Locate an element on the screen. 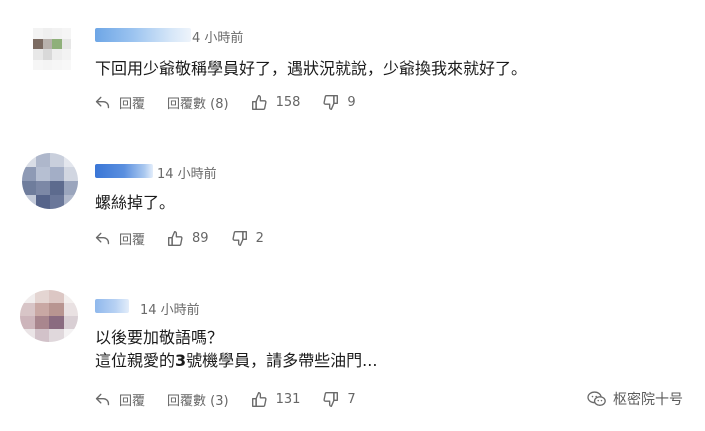 The image size is (705, 431). reply-count-label: 回覆數 (3) is located at coordinates (198, 401).